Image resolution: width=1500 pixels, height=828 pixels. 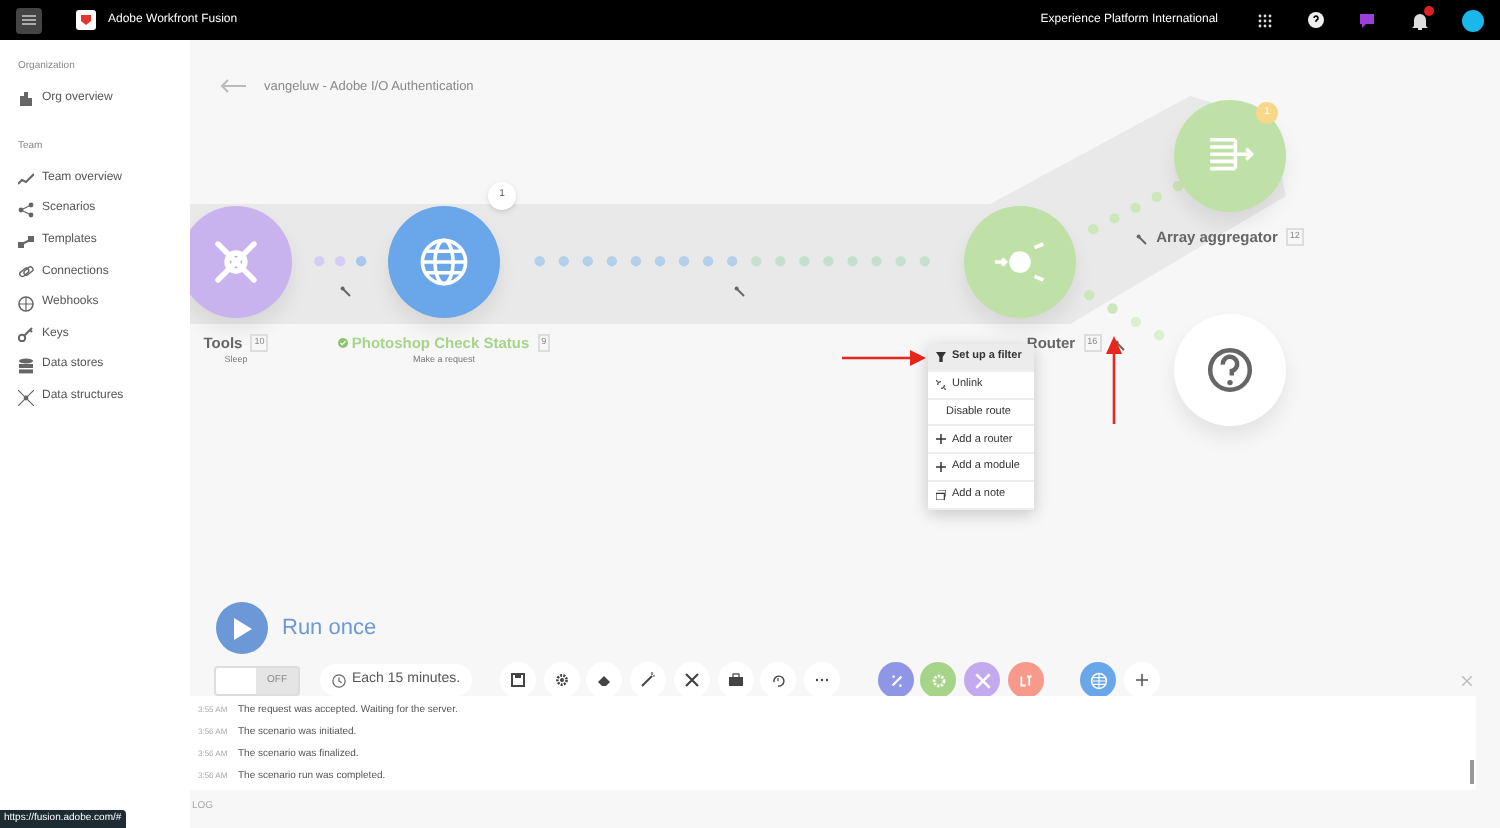 What do you see at coordinates (778, 680) in the screenshot?
I see `history-icon` at bounding box center [778, 680].